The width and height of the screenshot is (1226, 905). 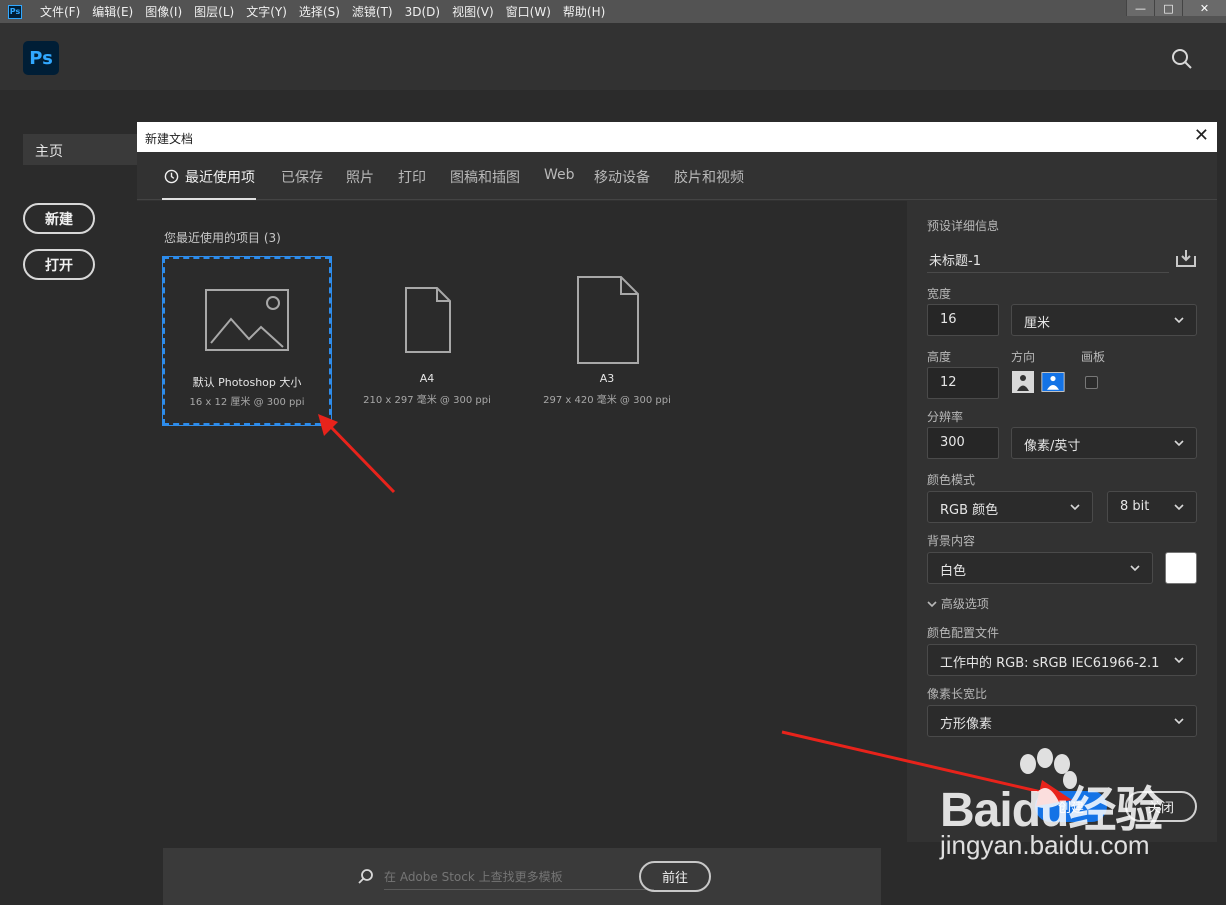 What do you see at coordinates (951, 541) in the screenshot?
I see `background-label: 背景内容` at bounding box center [951, 541].